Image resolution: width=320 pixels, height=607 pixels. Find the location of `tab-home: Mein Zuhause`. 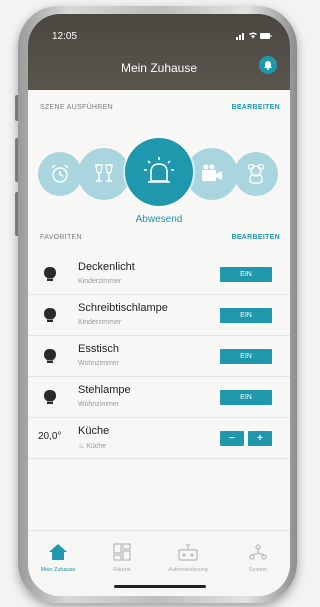

tab-home: Mein Zuhause is located at coordinates (58, 555).